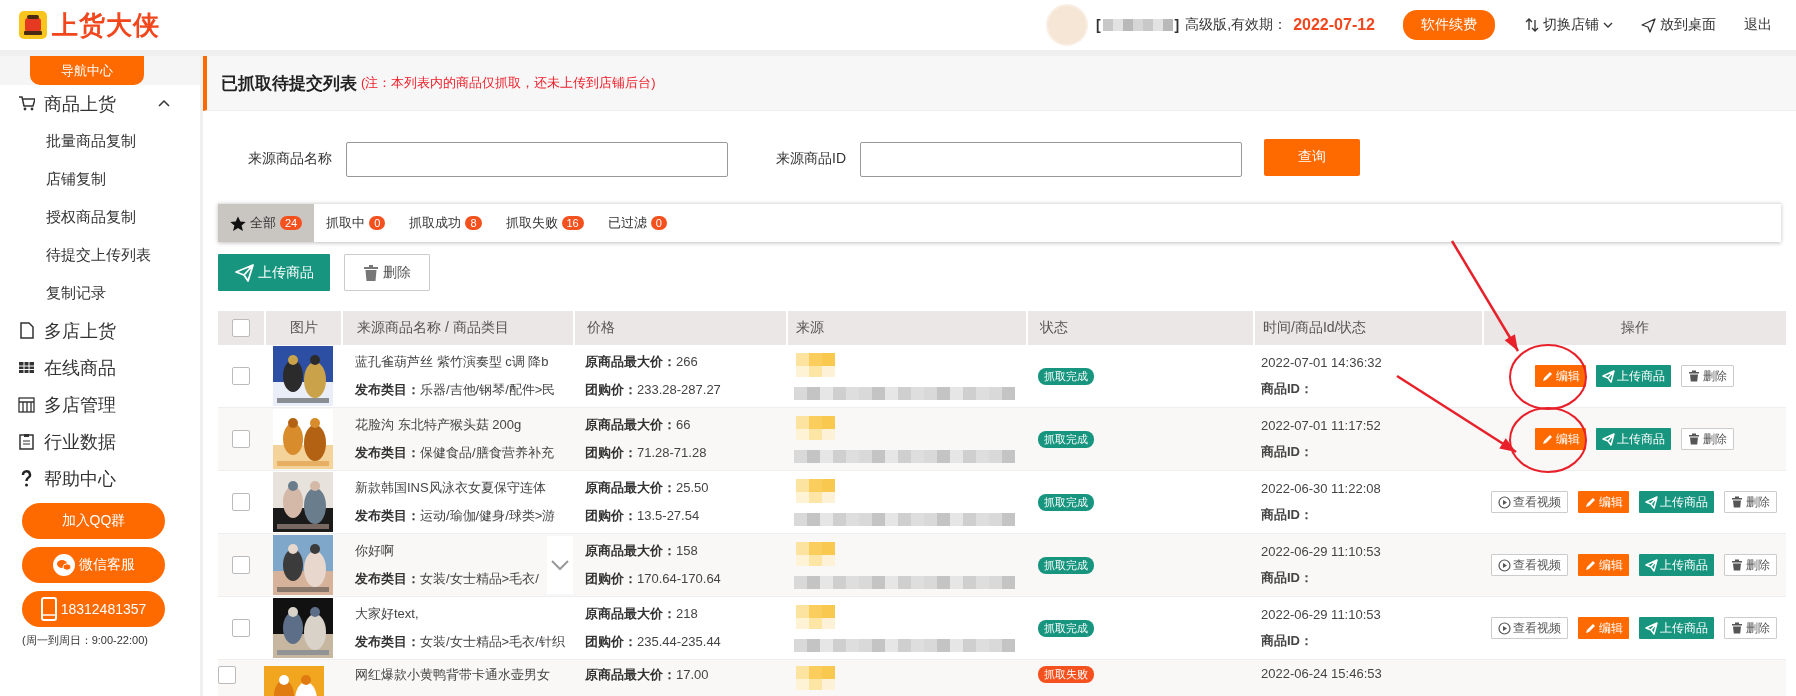  What do you see at coordinates (100, 293) in the screenshot?
I see `sidebar-subitem: 复制记录` at bounding box center [100, 293].